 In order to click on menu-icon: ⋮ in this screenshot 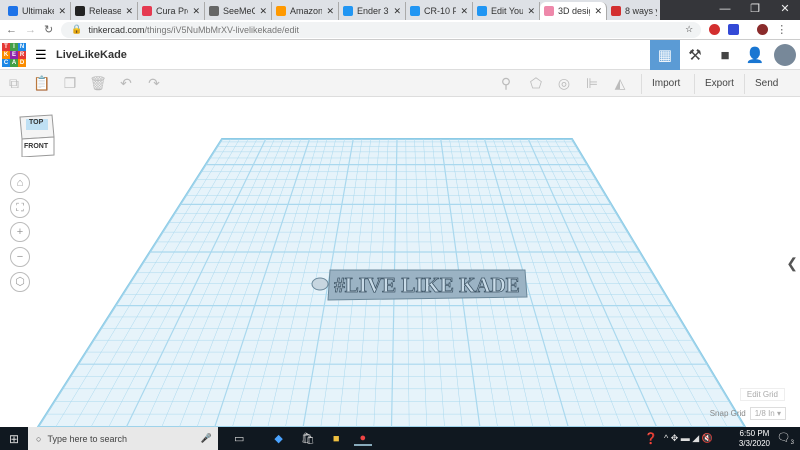, I will do `click(781, 29)`.